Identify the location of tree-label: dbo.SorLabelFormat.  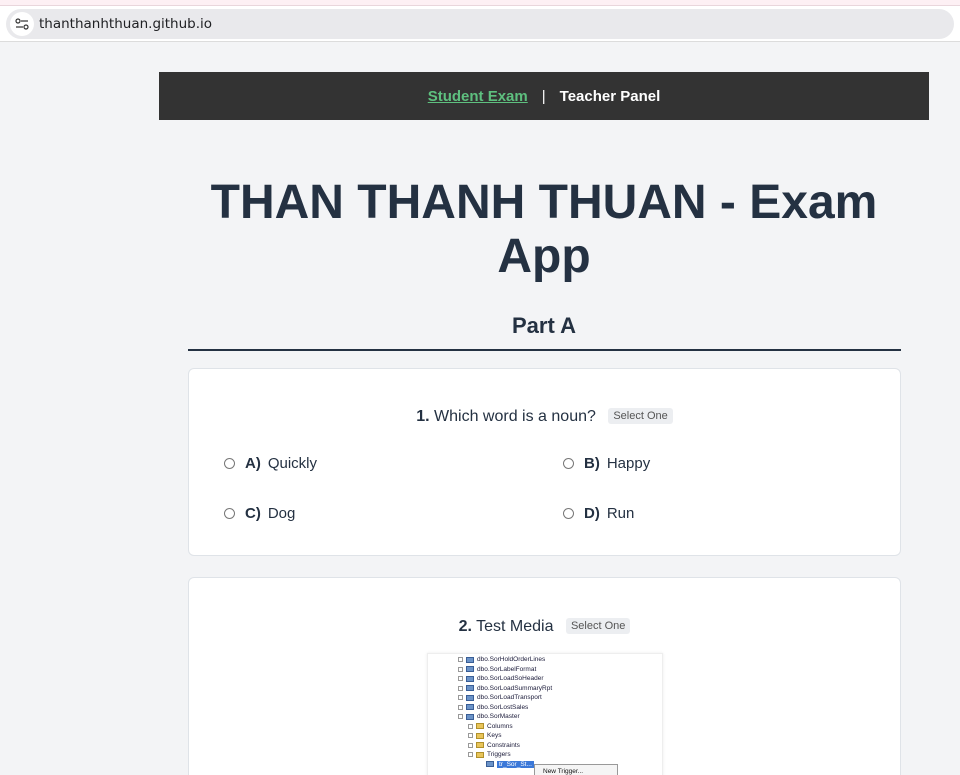
(507, 669).